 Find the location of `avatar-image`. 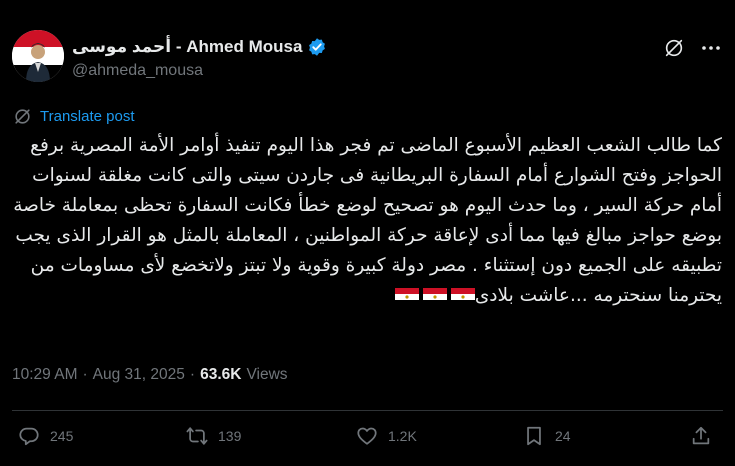

avatar-image is located at coordinates (38, 56).